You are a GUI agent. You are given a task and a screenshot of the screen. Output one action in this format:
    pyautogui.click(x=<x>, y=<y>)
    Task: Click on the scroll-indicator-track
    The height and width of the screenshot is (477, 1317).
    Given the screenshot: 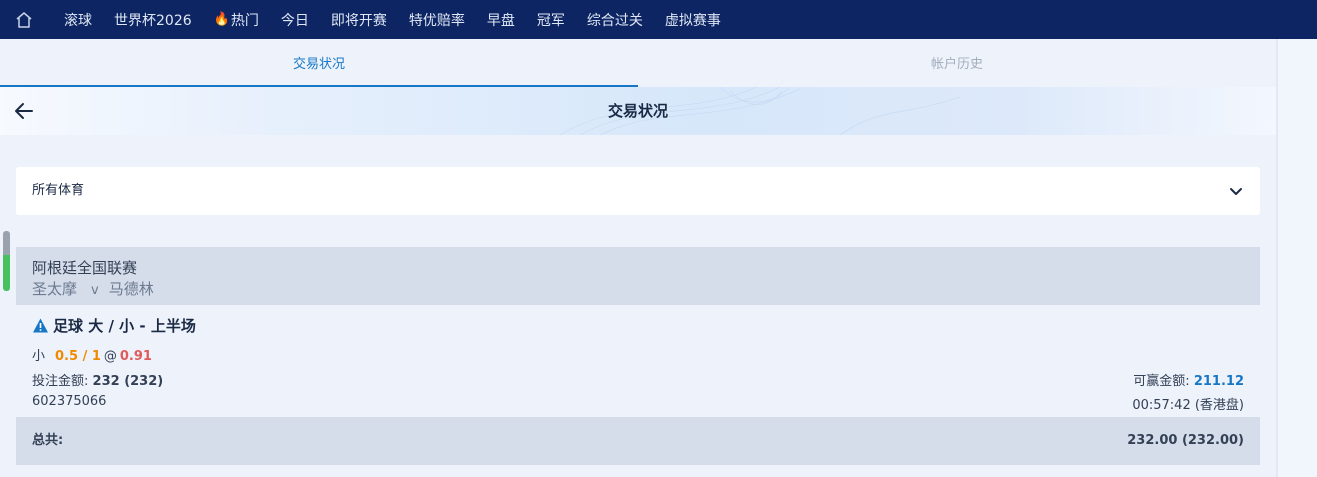 What is the action you would take?
    pyautogui.click(x=6, y=243)
    